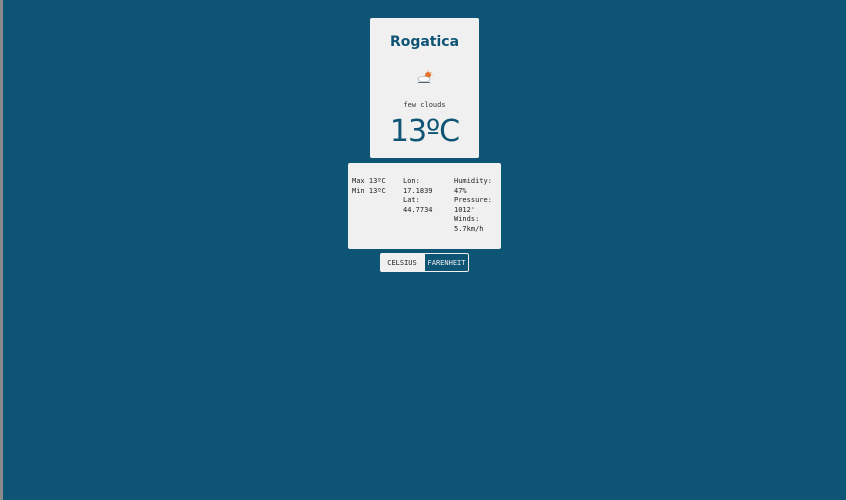 The width and height of the screenshot is (846, 500). I want to click on winds-value: 5.7km/h, so click(469, 228).